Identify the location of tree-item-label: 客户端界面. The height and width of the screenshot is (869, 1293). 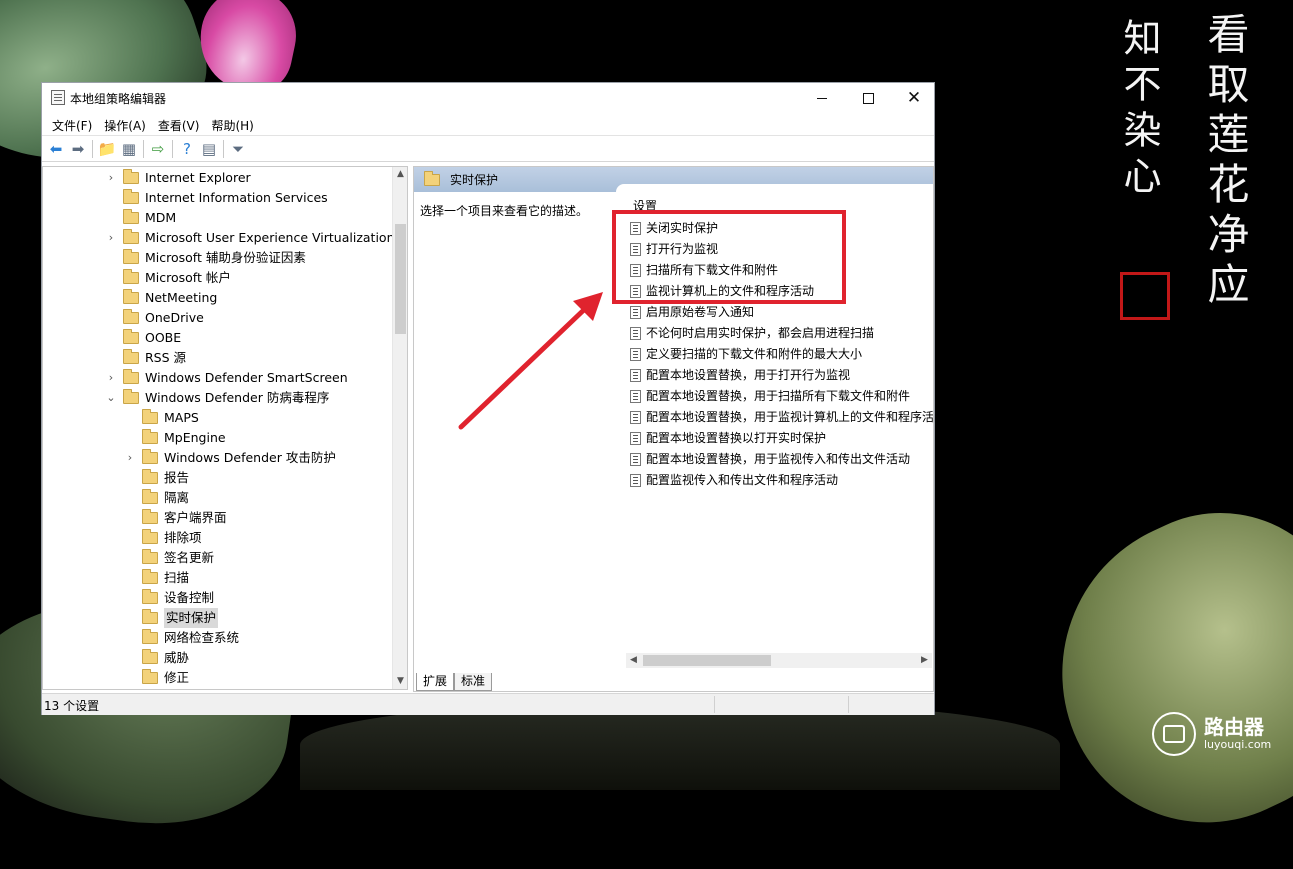
(195, 517).